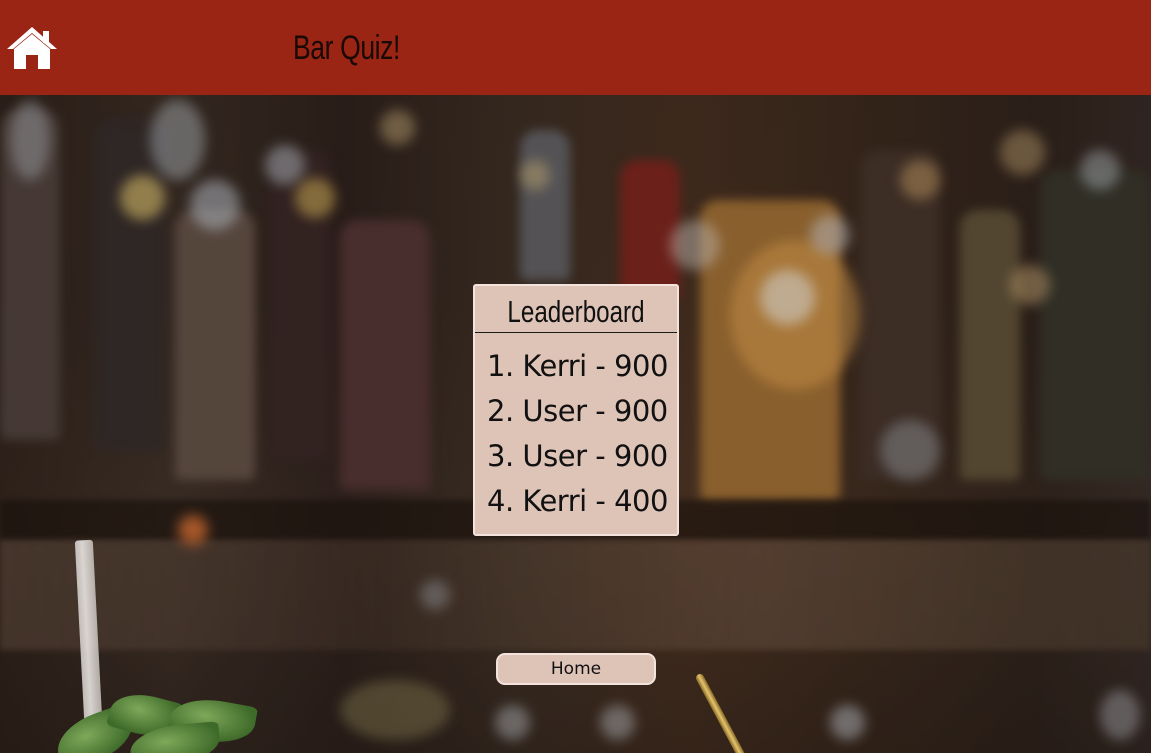 Image resolution: width=1151 pixels, height=753 pixels. Describe the element at coordinates (576, 332) in the screenshot. I see `leaderboard-divider` at that location.